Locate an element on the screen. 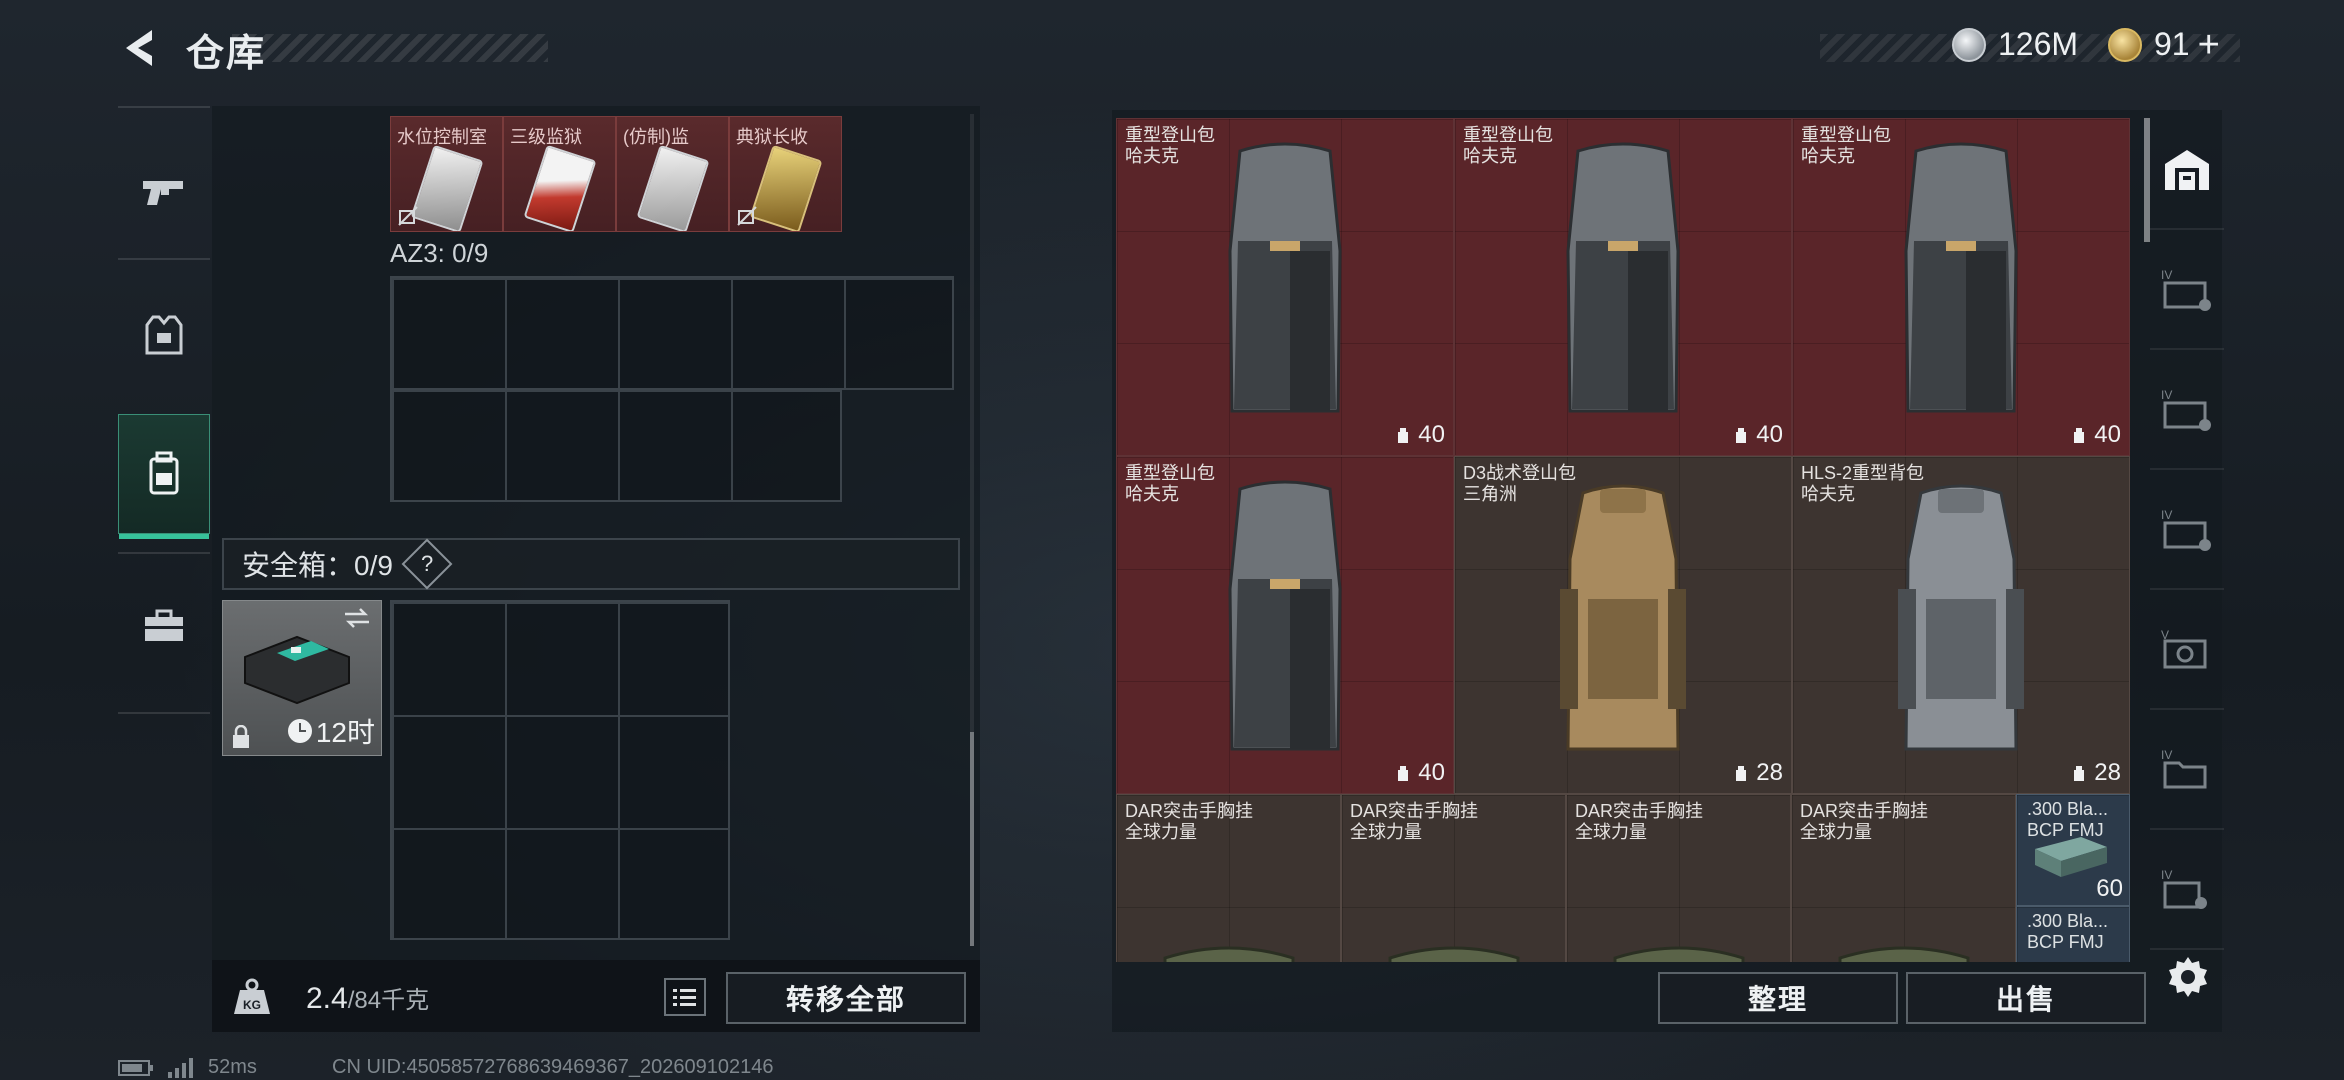  transfer-all-button: 转移全部 is located at coordinates (846, 998).